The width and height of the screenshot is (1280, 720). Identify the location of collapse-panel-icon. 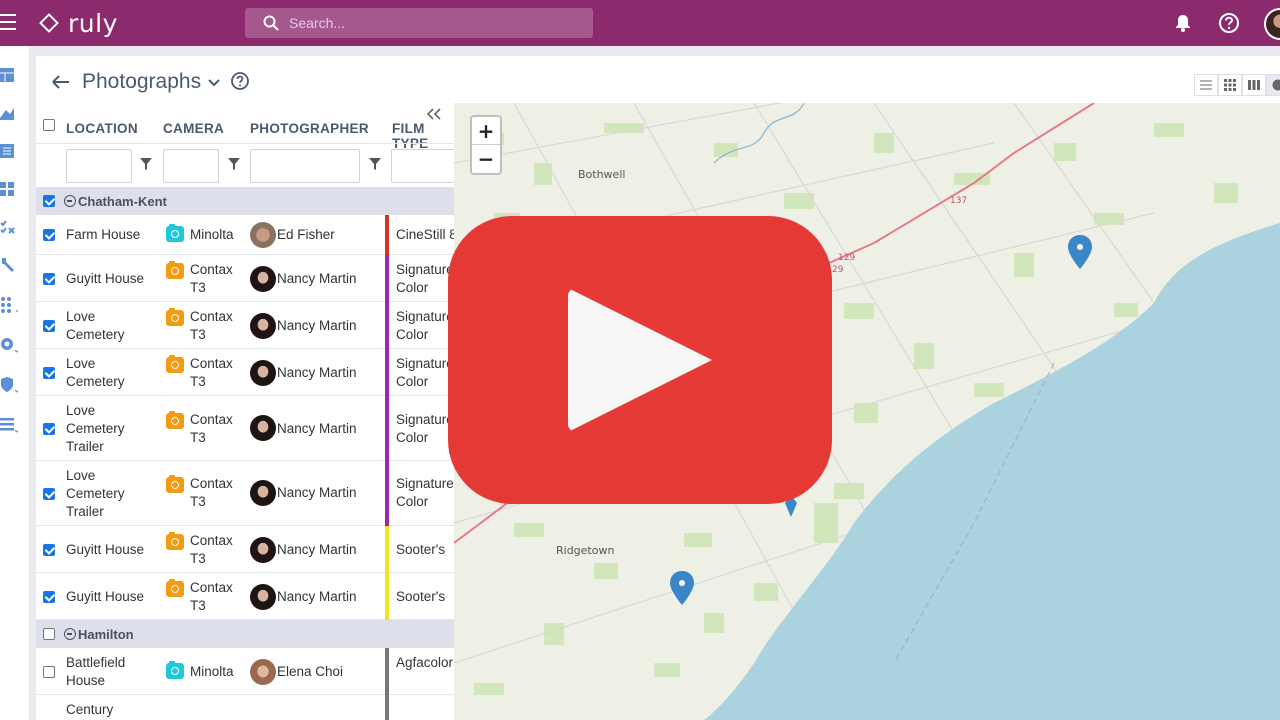
(434, 114).